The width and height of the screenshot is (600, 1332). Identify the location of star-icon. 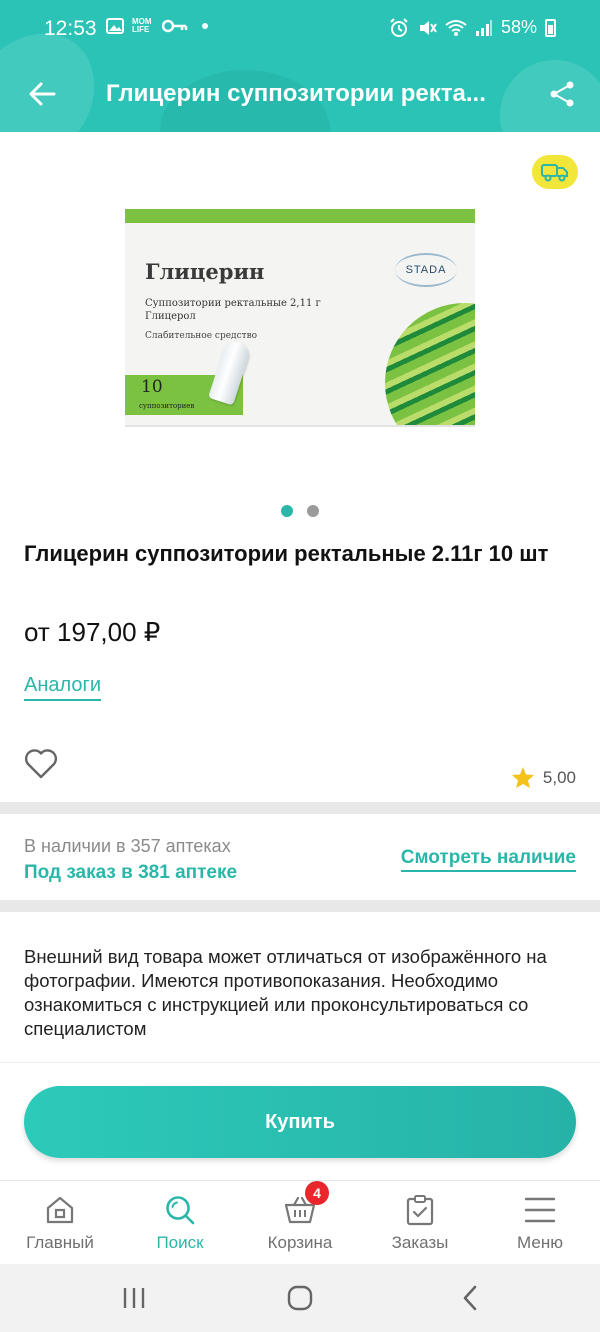
(522, 777).